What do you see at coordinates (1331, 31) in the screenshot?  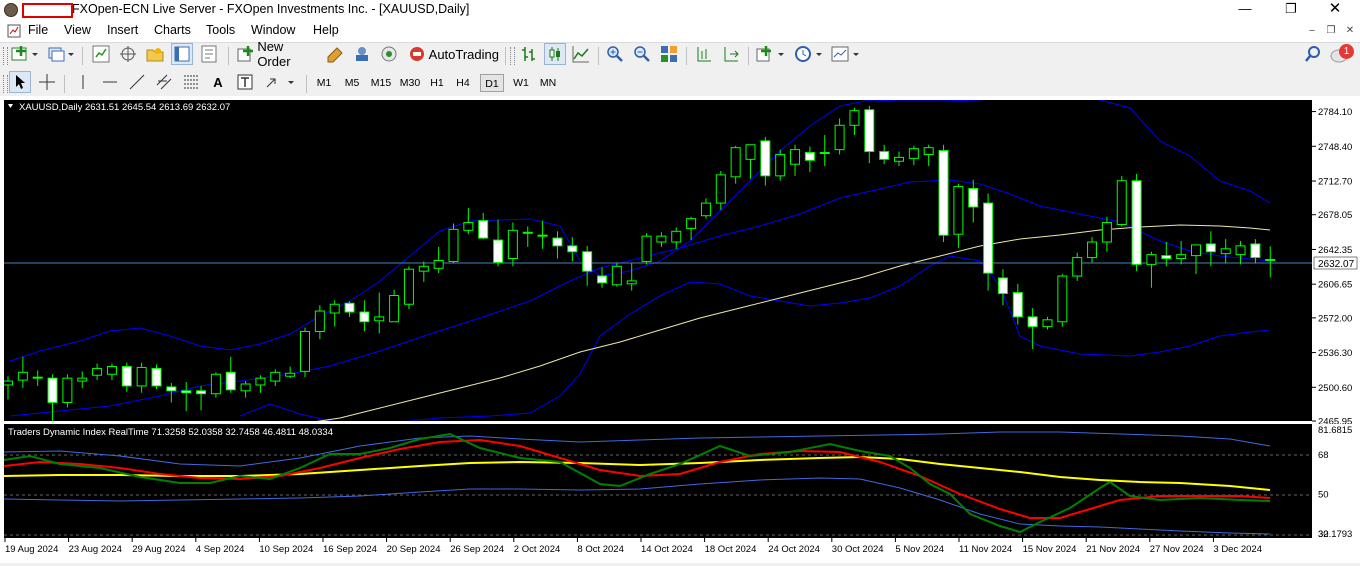 I see `mdi-restore-icon: ❐` at bounding box center [1331, 31].